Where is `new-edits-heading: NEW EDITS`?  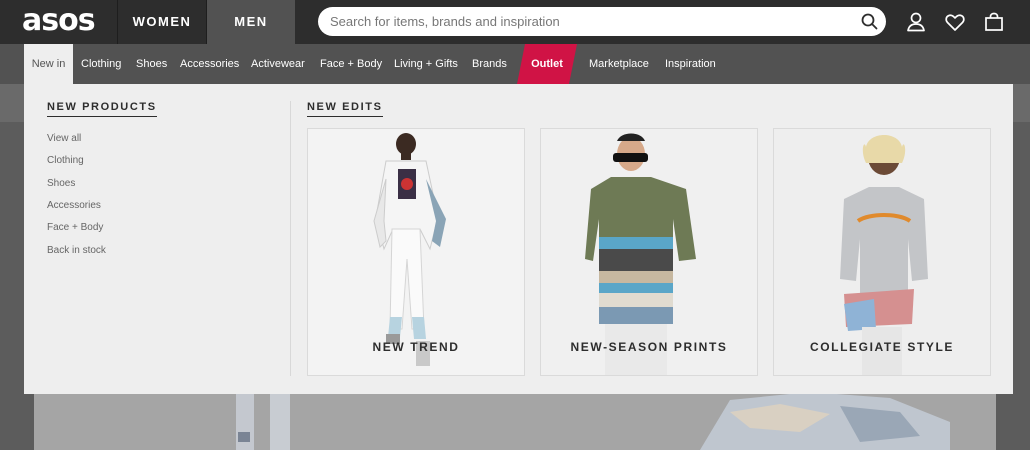
new-edits-heading: NEW EDITS is located at coordinates (345, 109).